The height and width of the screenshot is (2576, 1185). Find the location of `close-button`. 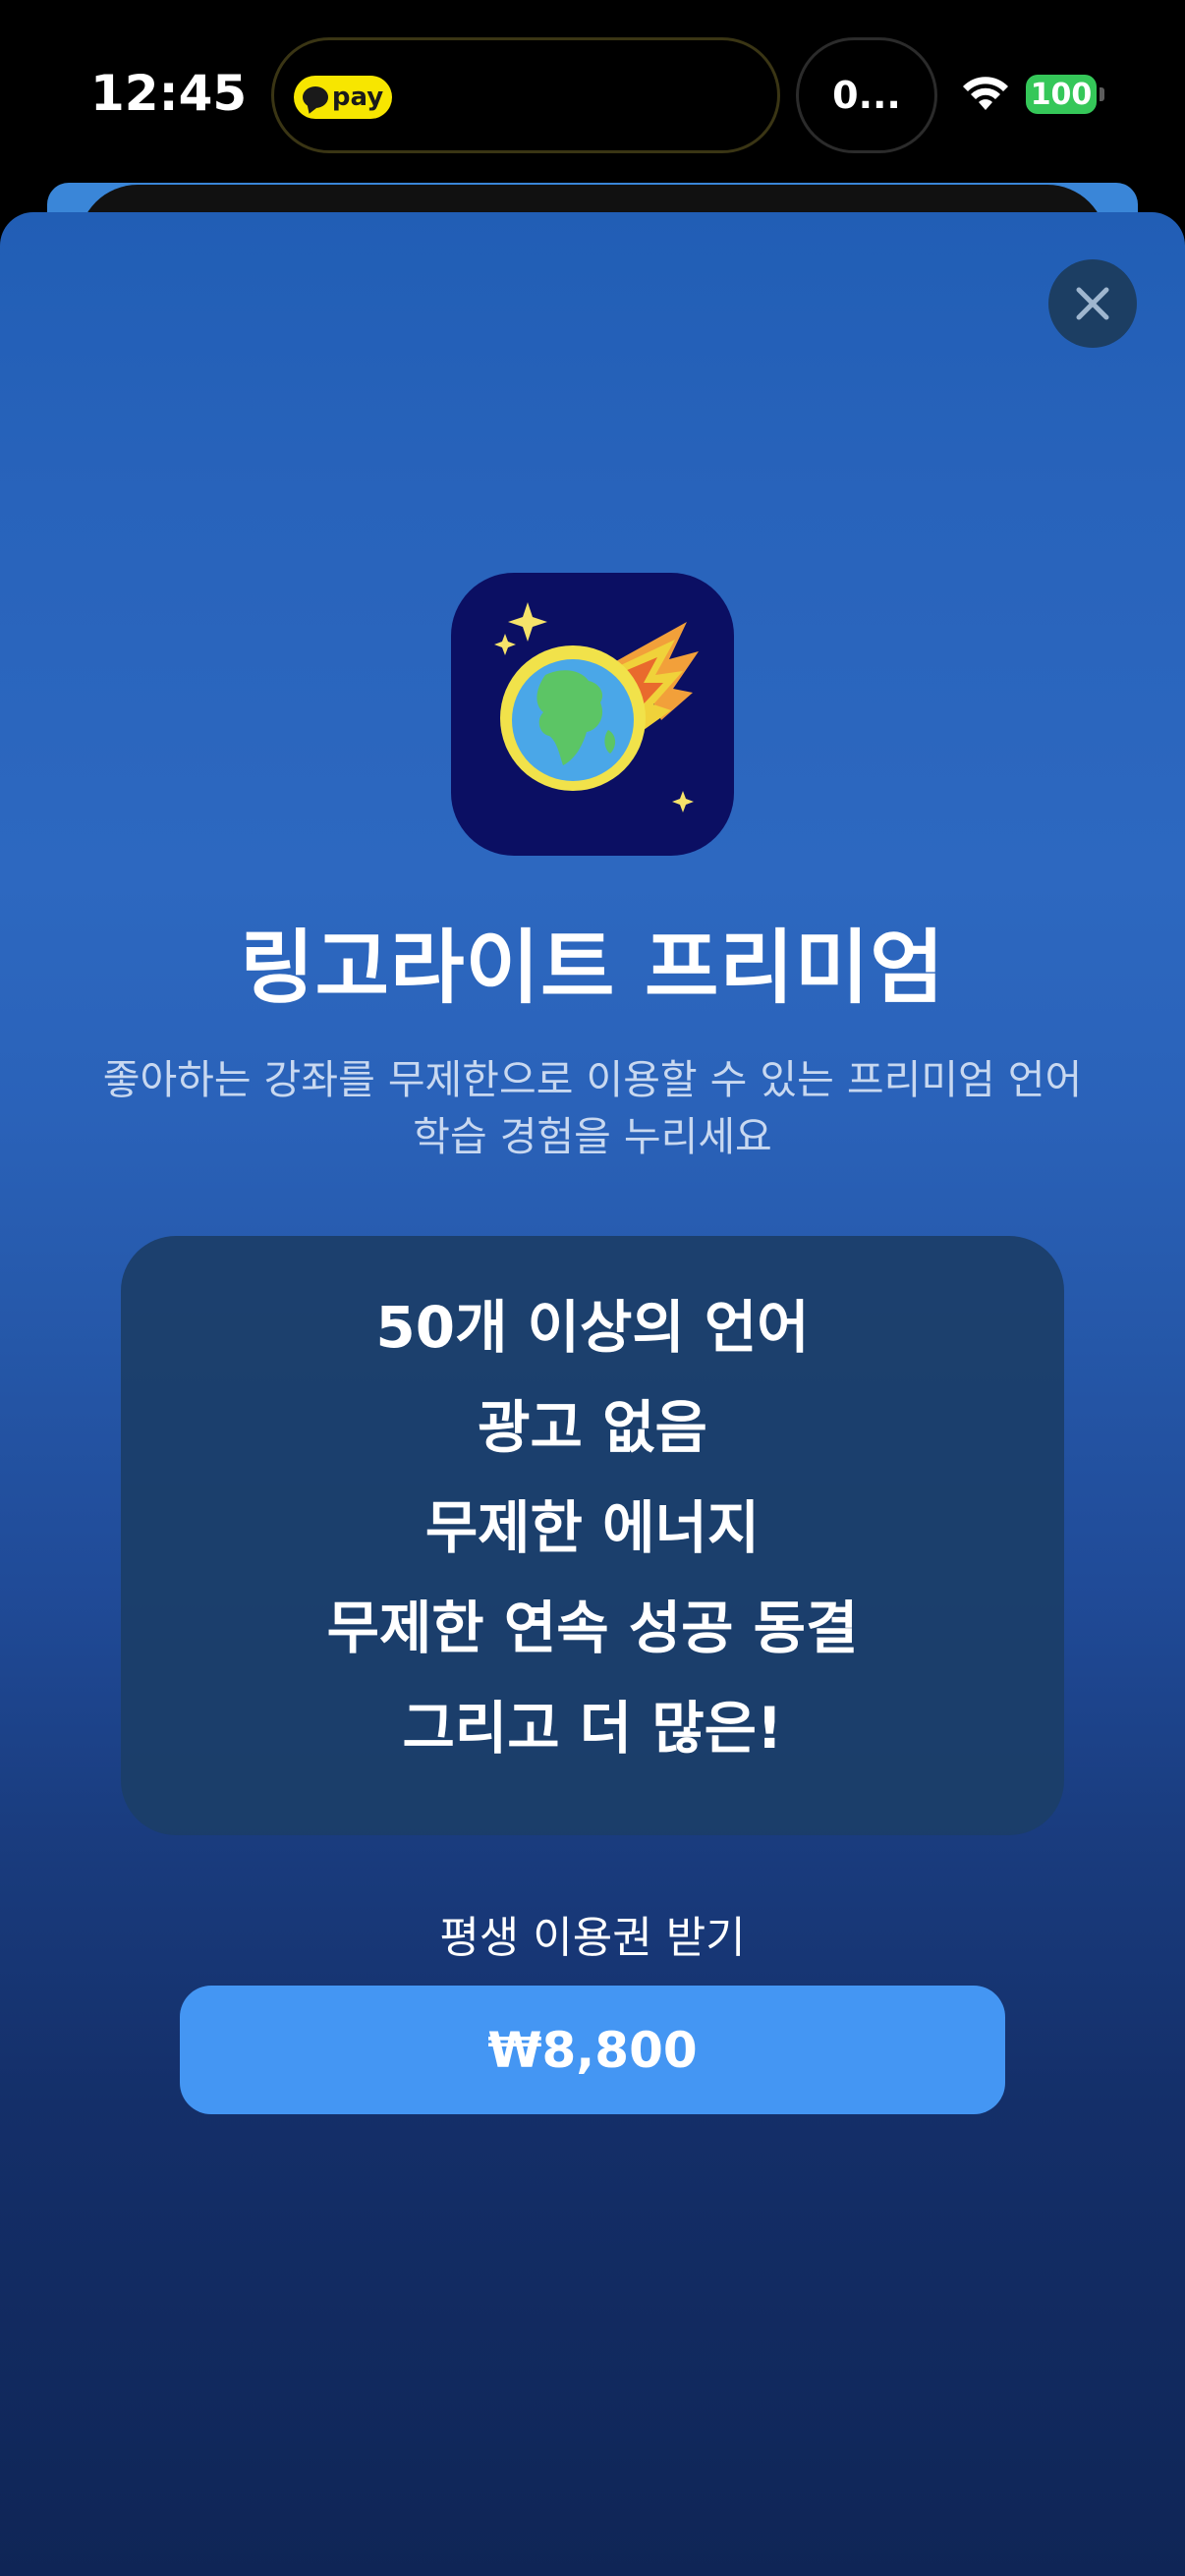

close-button is located at coordinates (1092, 303).